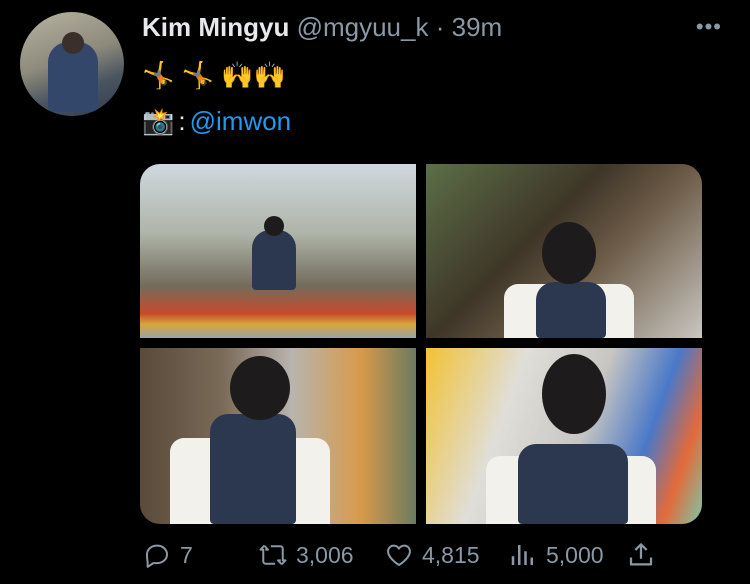 The height and width of the screenshot is (584, 750). Describe the element at coordinates (274, 226) in the screenshot. I see `photo-1-head` at that location.